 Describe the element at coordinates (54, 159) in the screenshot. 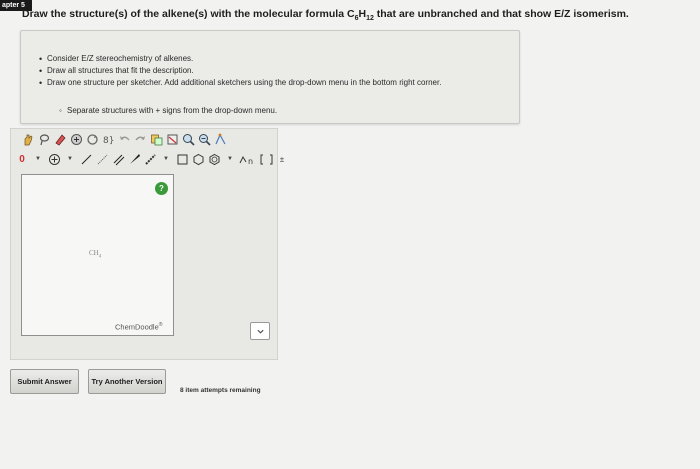

I see `charge-plus-icon` at that location.